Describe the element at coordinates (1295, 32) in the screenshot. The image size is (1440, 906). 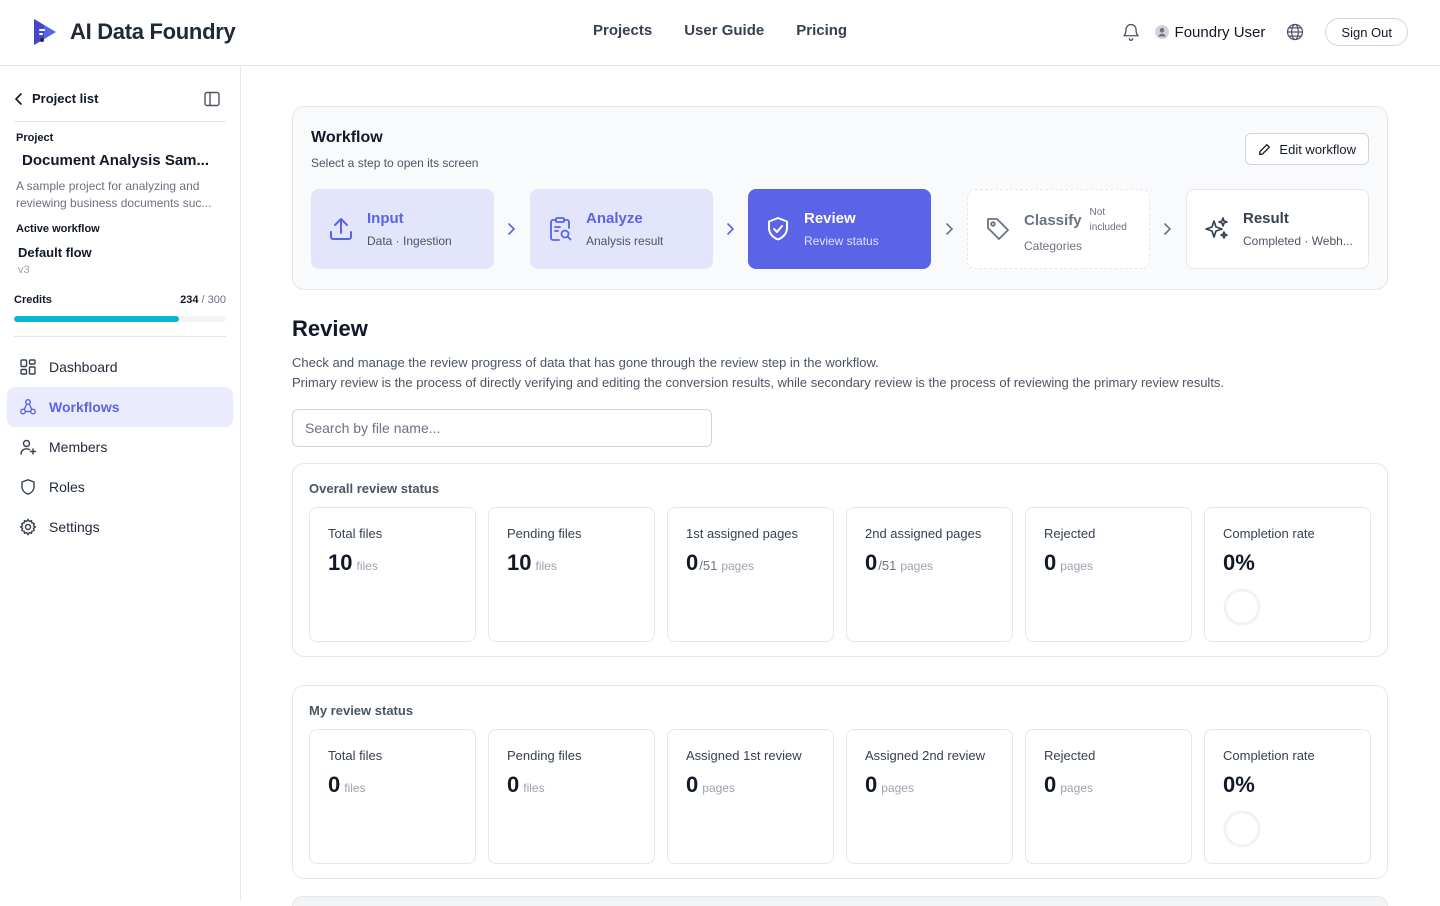
I see `globe-icon` at that location.